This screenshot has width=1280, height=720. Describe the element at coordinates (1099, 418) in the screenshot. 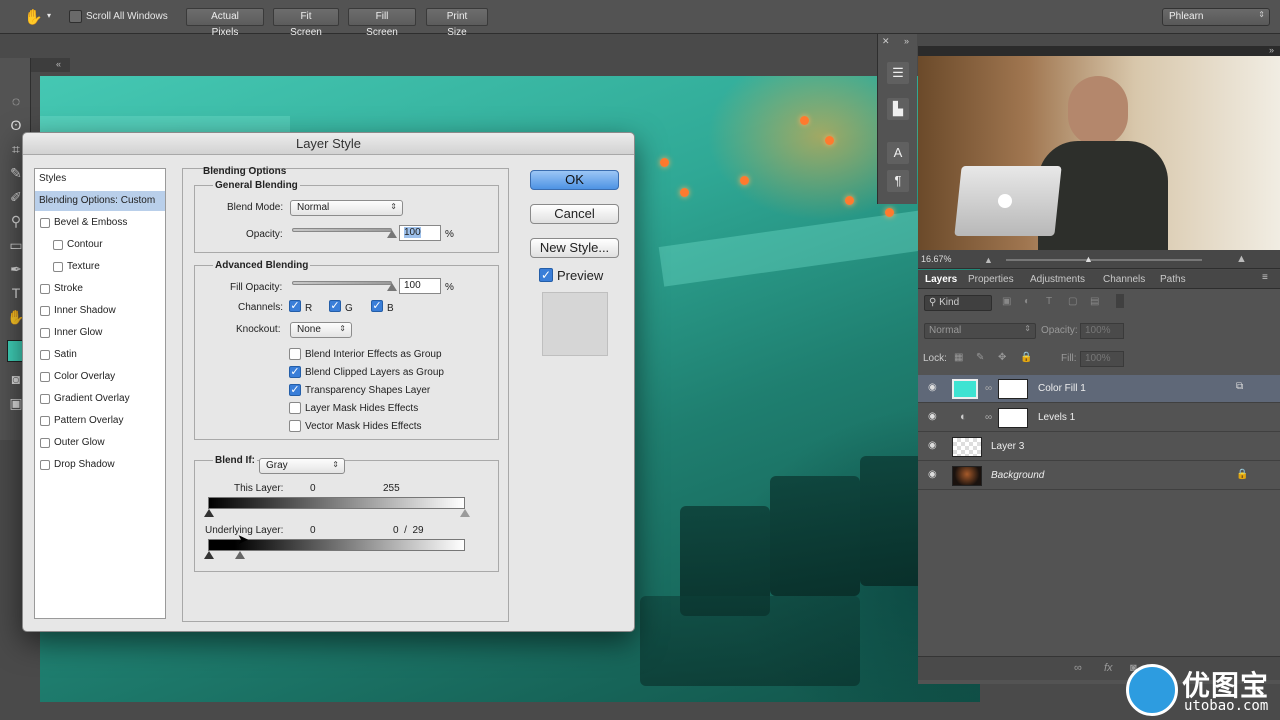

I see `layer-row-levels-1: ◉ ◐ ∞ Levels 1` at that location.